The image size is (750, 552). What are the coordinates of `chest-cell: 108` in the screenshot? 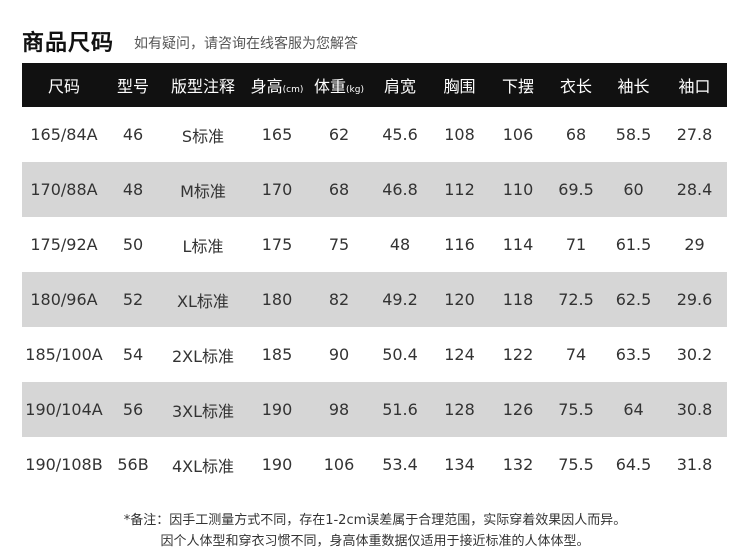 It's located at (459, 134).